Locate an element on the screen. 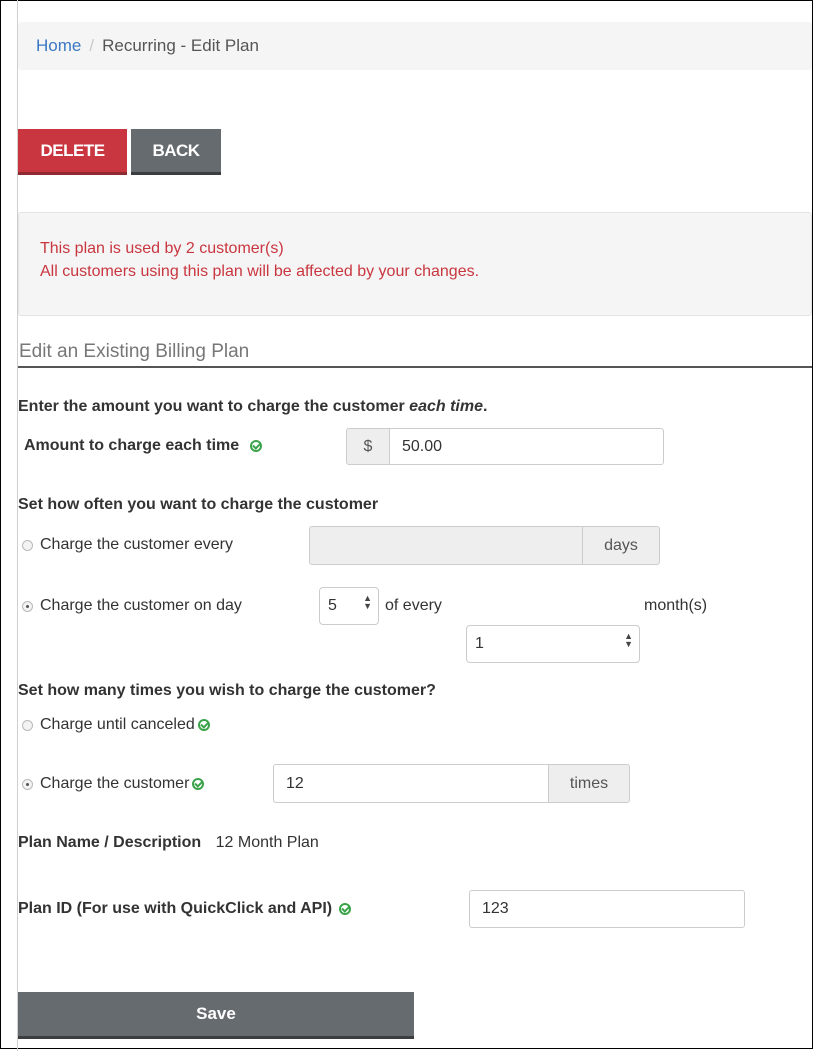 This screenshot has height=1051, width=815. amount-input: 50.00 is located at coordinates (526, 446).